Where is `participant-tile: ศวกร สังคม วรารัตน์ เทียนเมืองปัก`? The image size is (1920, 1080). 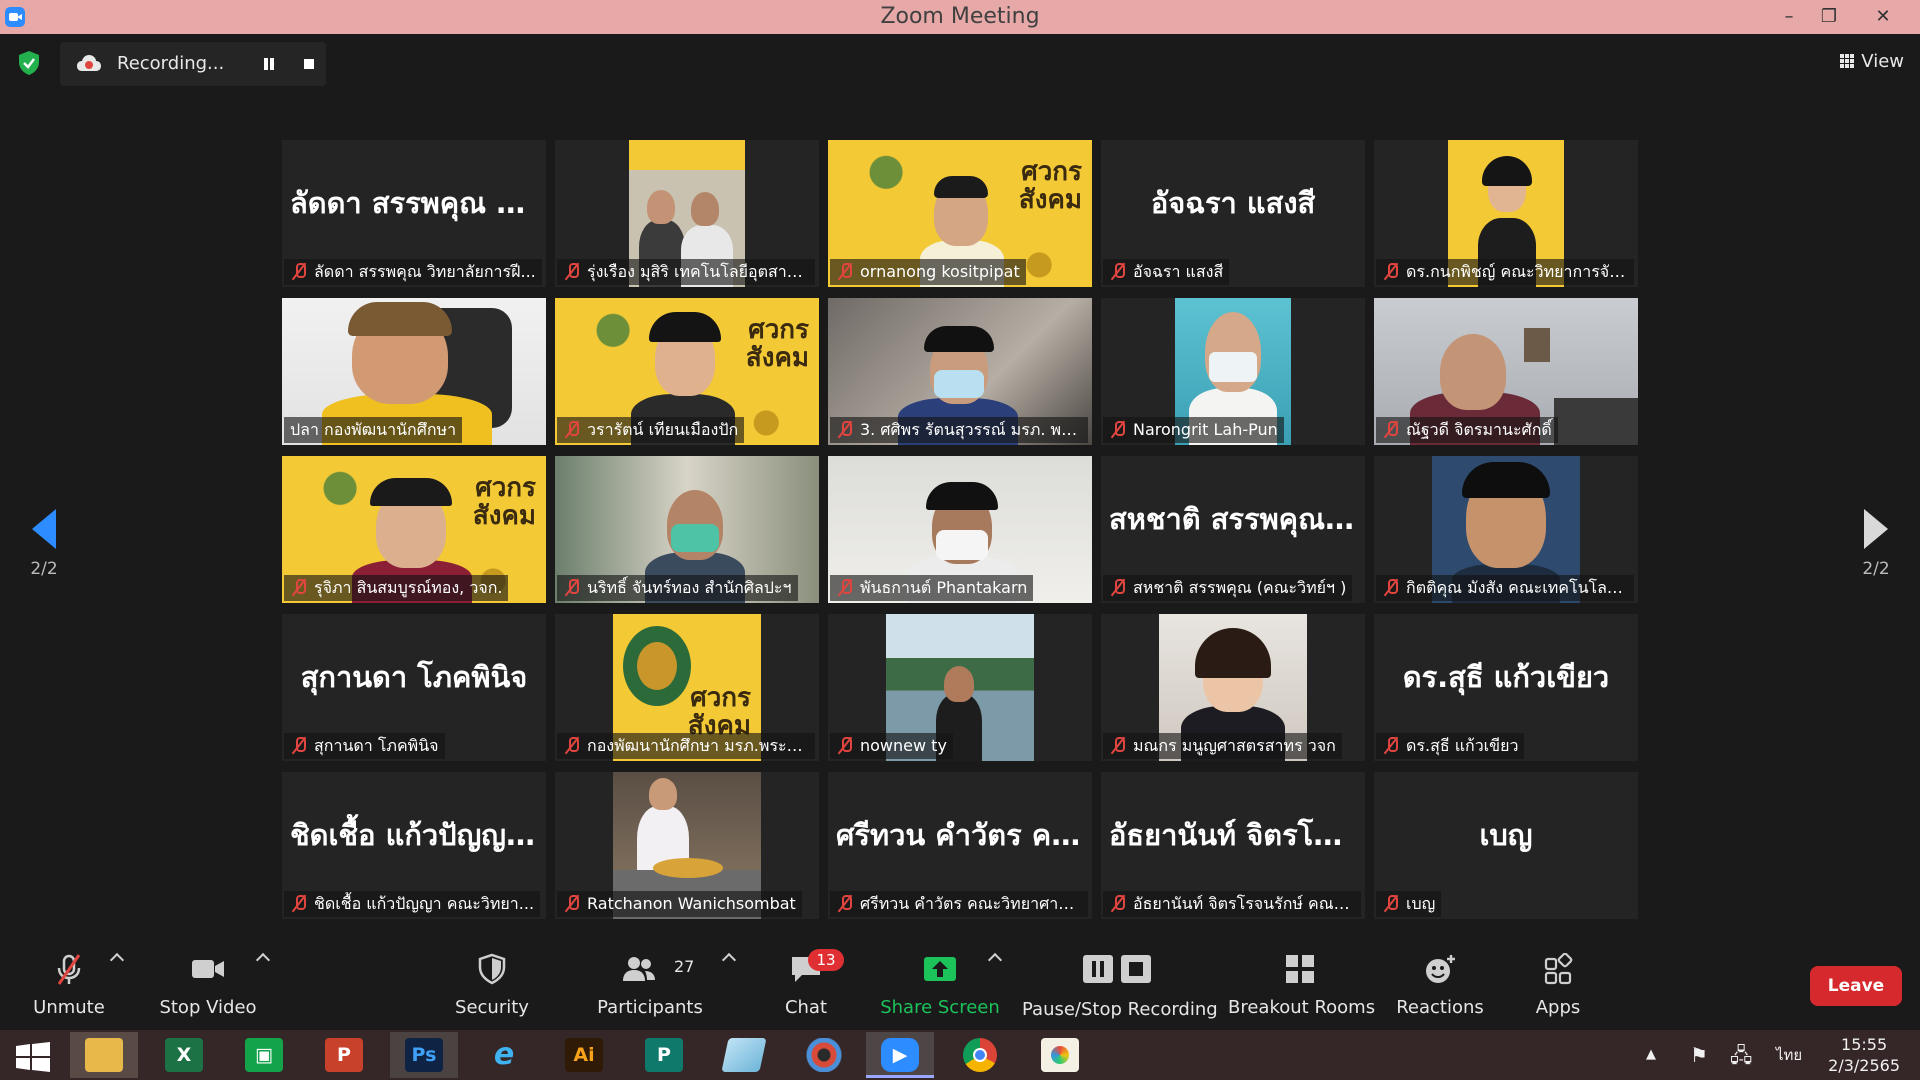 participant-tile: ศวกร สังคม วรารัตน์ เทียนเมืองปัก is located at coordinates (687, 371).